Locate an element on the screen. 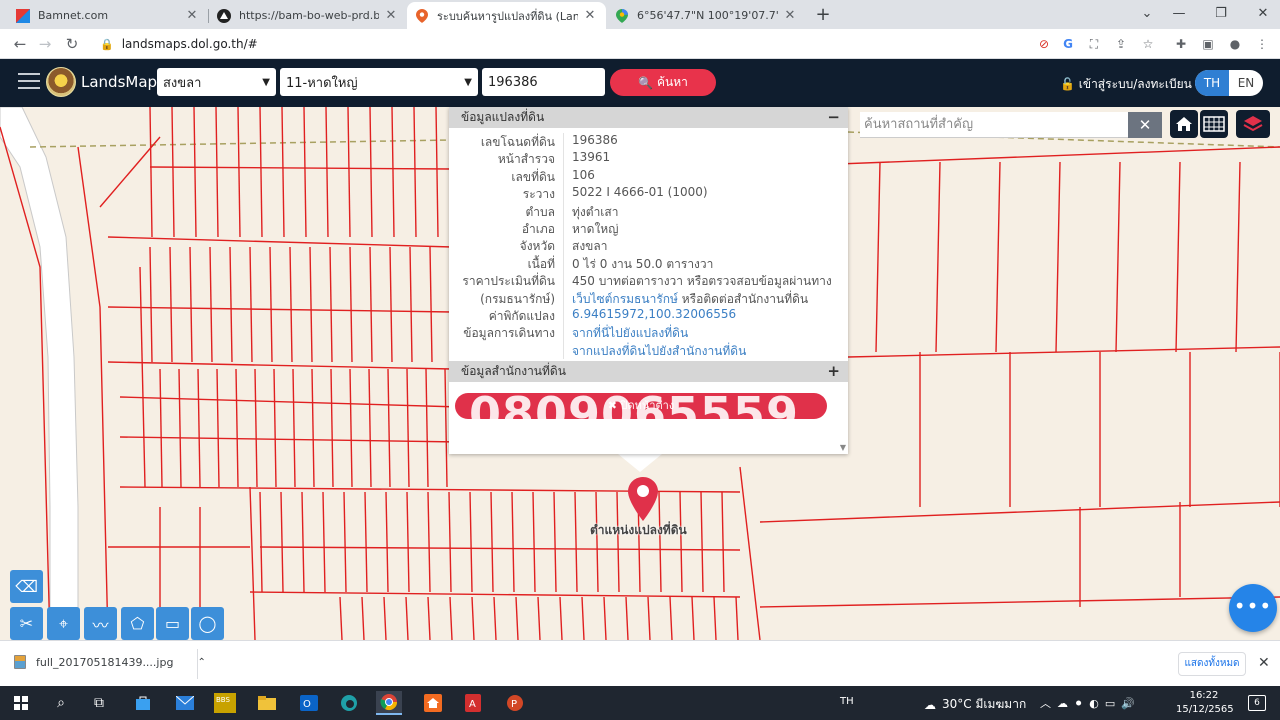  rectangle-tool-icon: ▭ is located at coordinates (172, 623).